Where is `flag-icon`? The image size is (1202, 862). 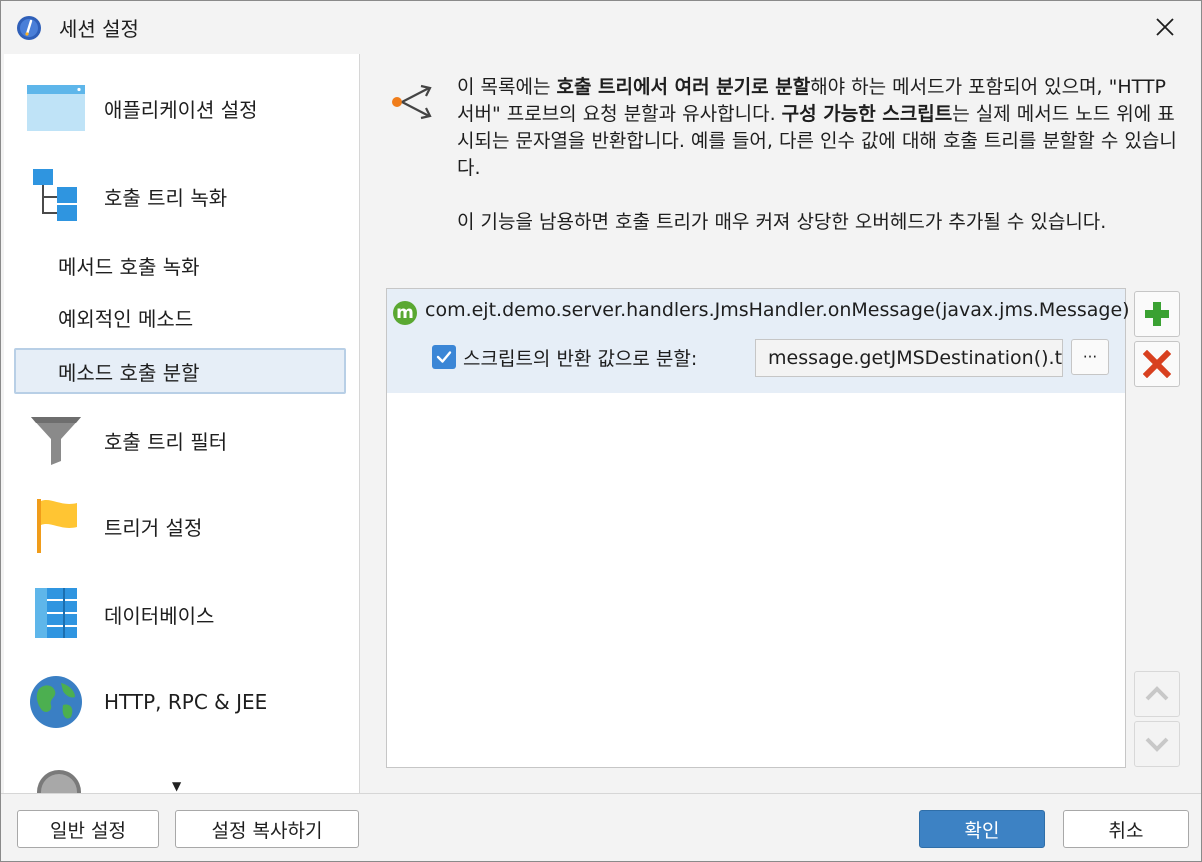 flag-icon is located at coordinates (56, 526).